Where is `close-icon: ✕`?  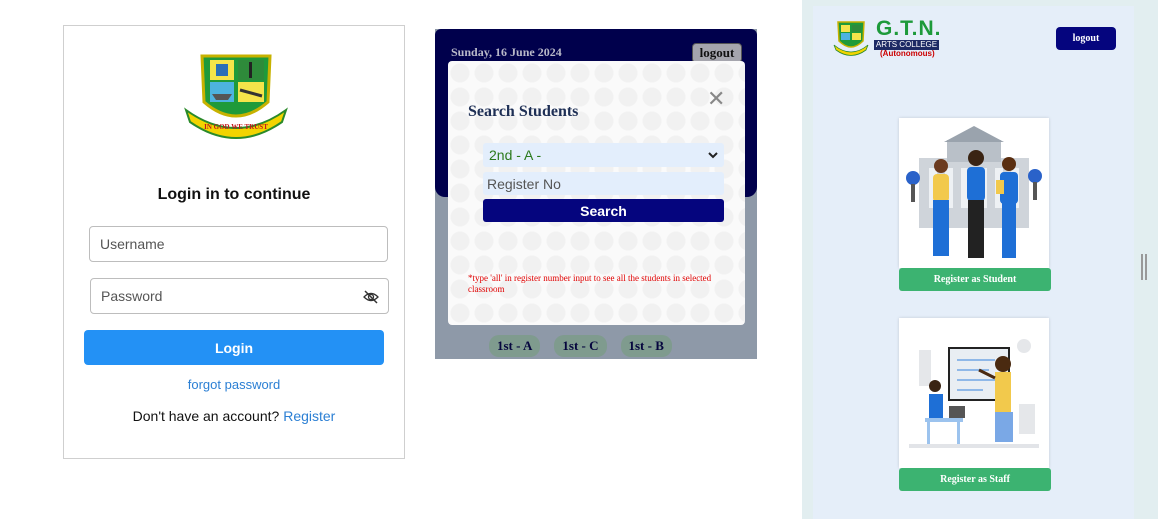 close-icon: ✕ is located at coordinates (716, 99).